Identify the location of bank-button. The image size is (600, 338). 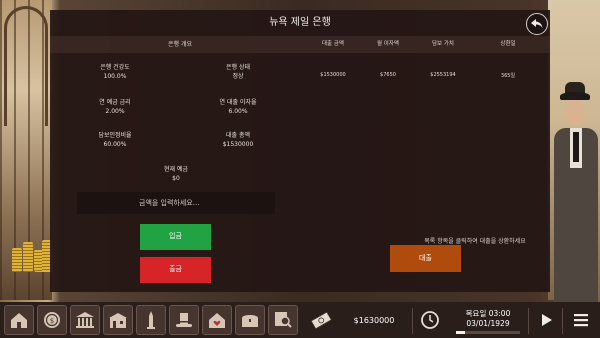
(85, 320).